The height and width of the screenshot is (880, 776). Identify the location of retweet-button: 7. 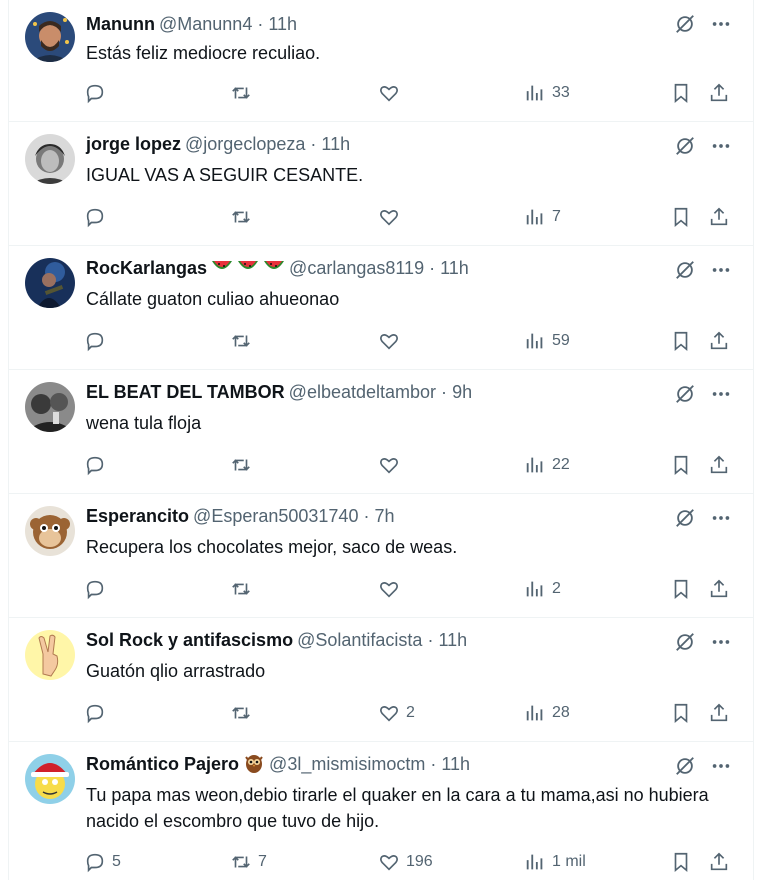
(248, 862).